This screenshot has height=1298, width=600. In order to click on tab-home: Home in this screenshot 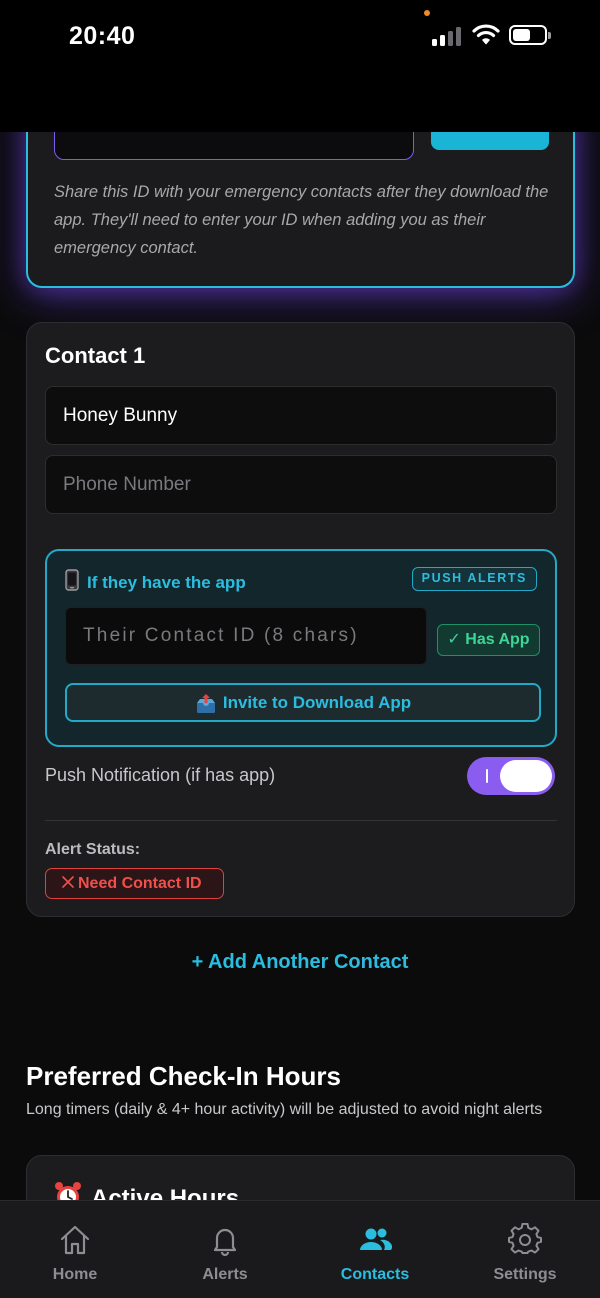, I will do `click(75, 1249)`.